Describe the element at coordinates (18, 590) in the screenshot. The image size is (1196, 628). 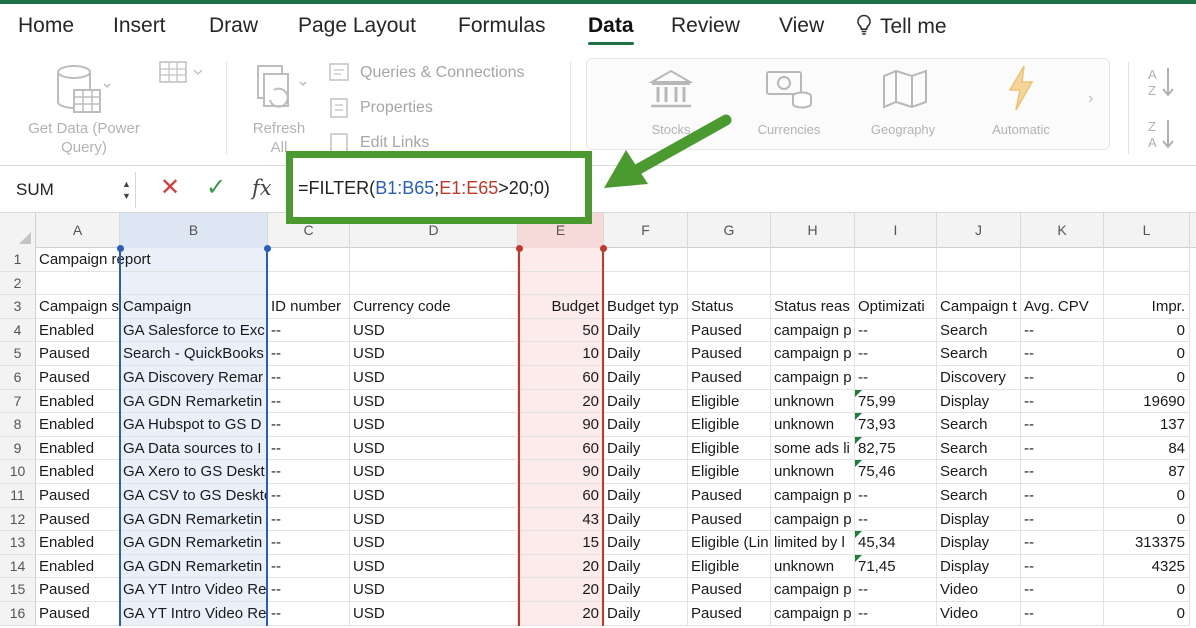
I see `row-header: 15` at that location.